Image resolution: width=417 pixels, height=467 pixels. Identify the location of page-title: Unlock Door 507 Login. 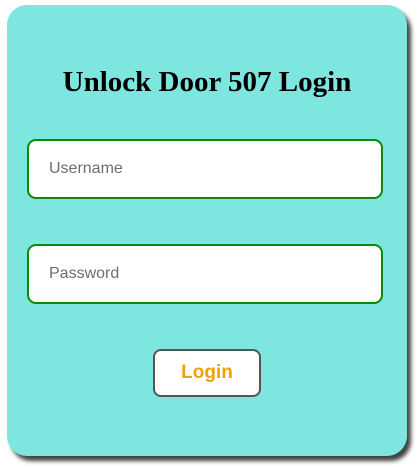
(207, 82).